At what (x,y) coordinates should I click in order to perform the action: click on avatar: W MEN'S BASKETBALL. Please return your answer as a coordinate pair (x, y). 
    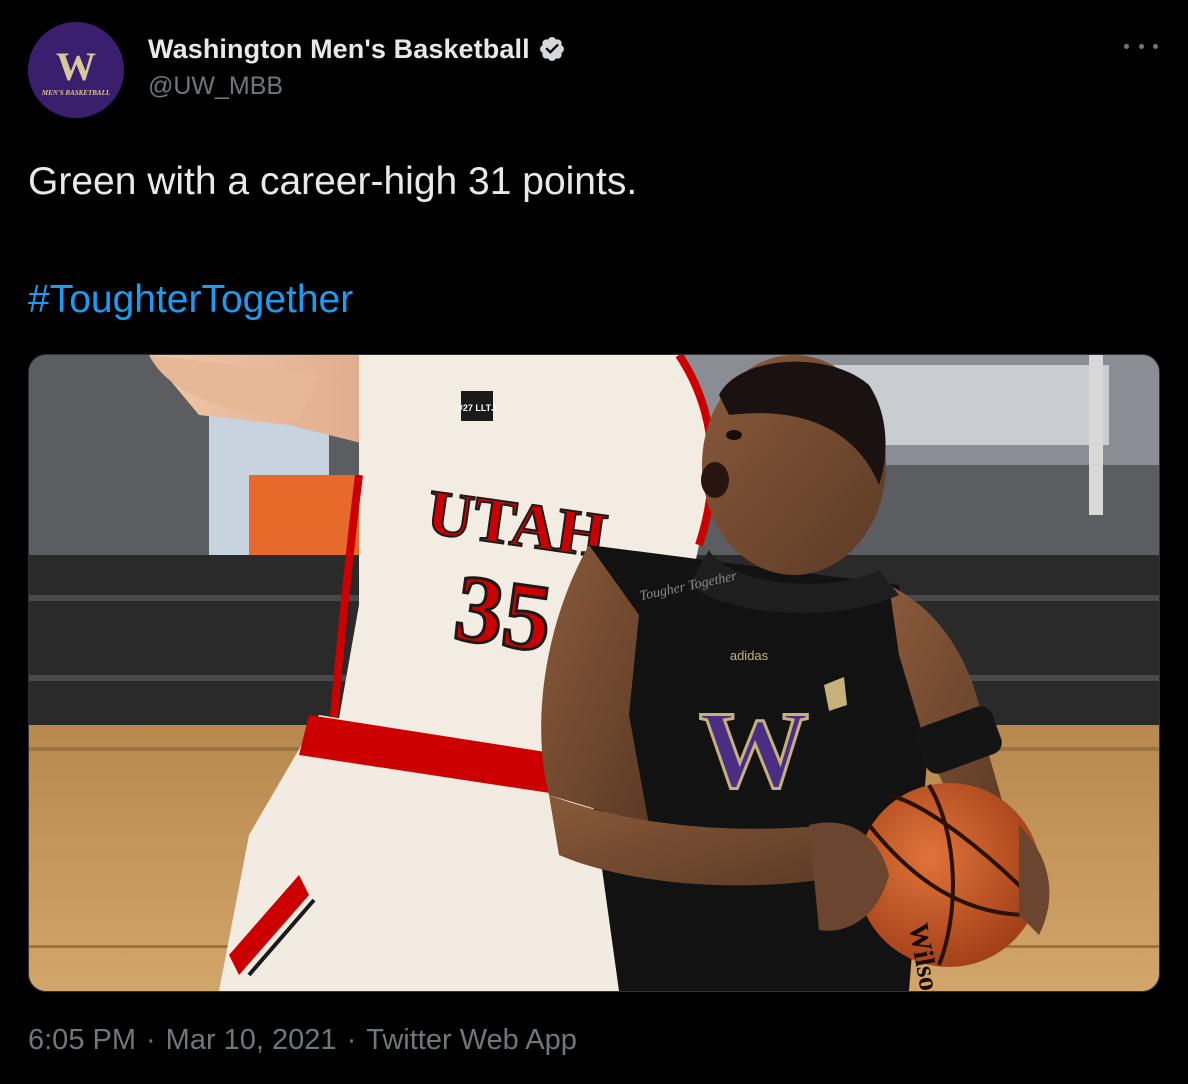
    Looking at the image, I should click on (76, 70).